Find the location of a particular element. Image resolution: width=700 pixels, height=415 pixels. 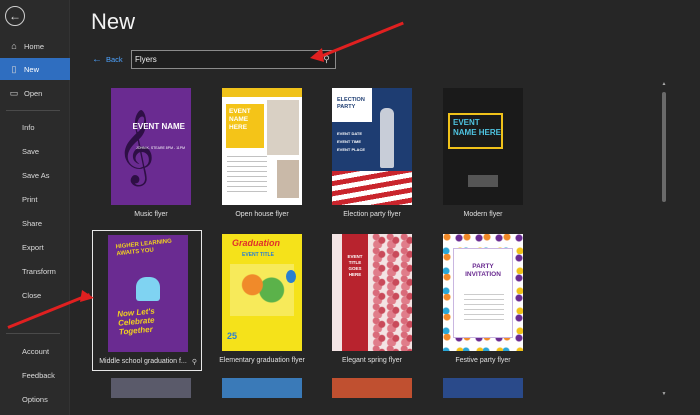

sidebar-item-account: Account is located at coordinates (35, 351).